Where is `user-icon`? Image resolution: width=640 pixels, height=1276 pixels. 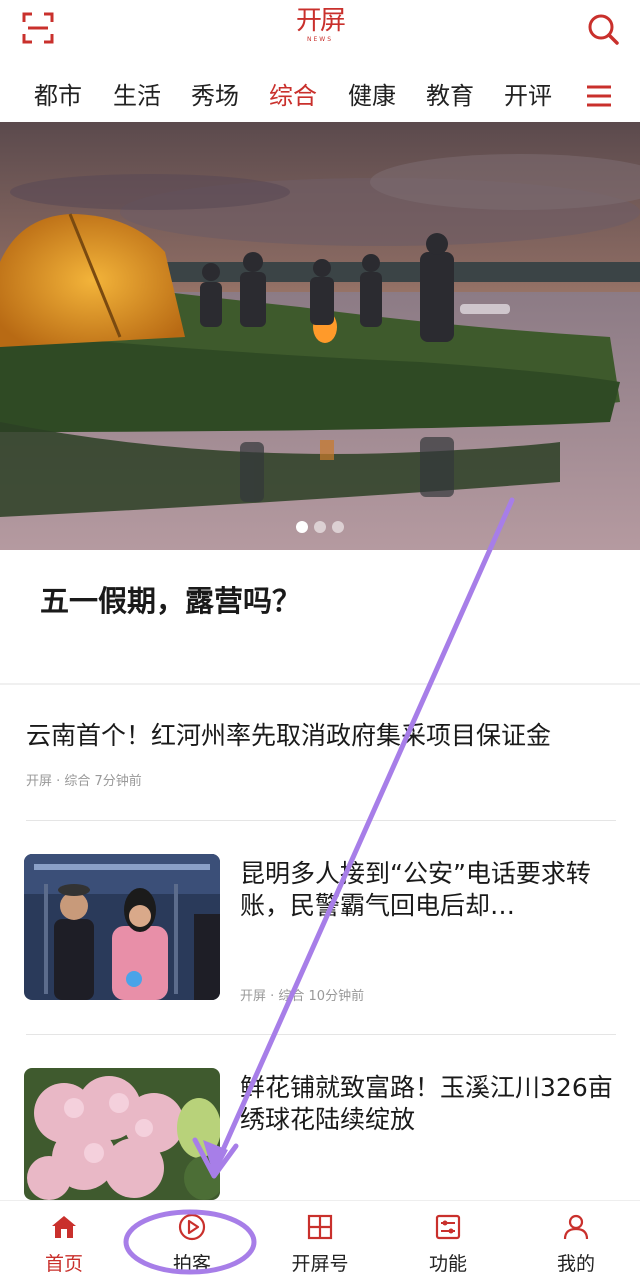 user-icon is located at coordinates (576, 1227).